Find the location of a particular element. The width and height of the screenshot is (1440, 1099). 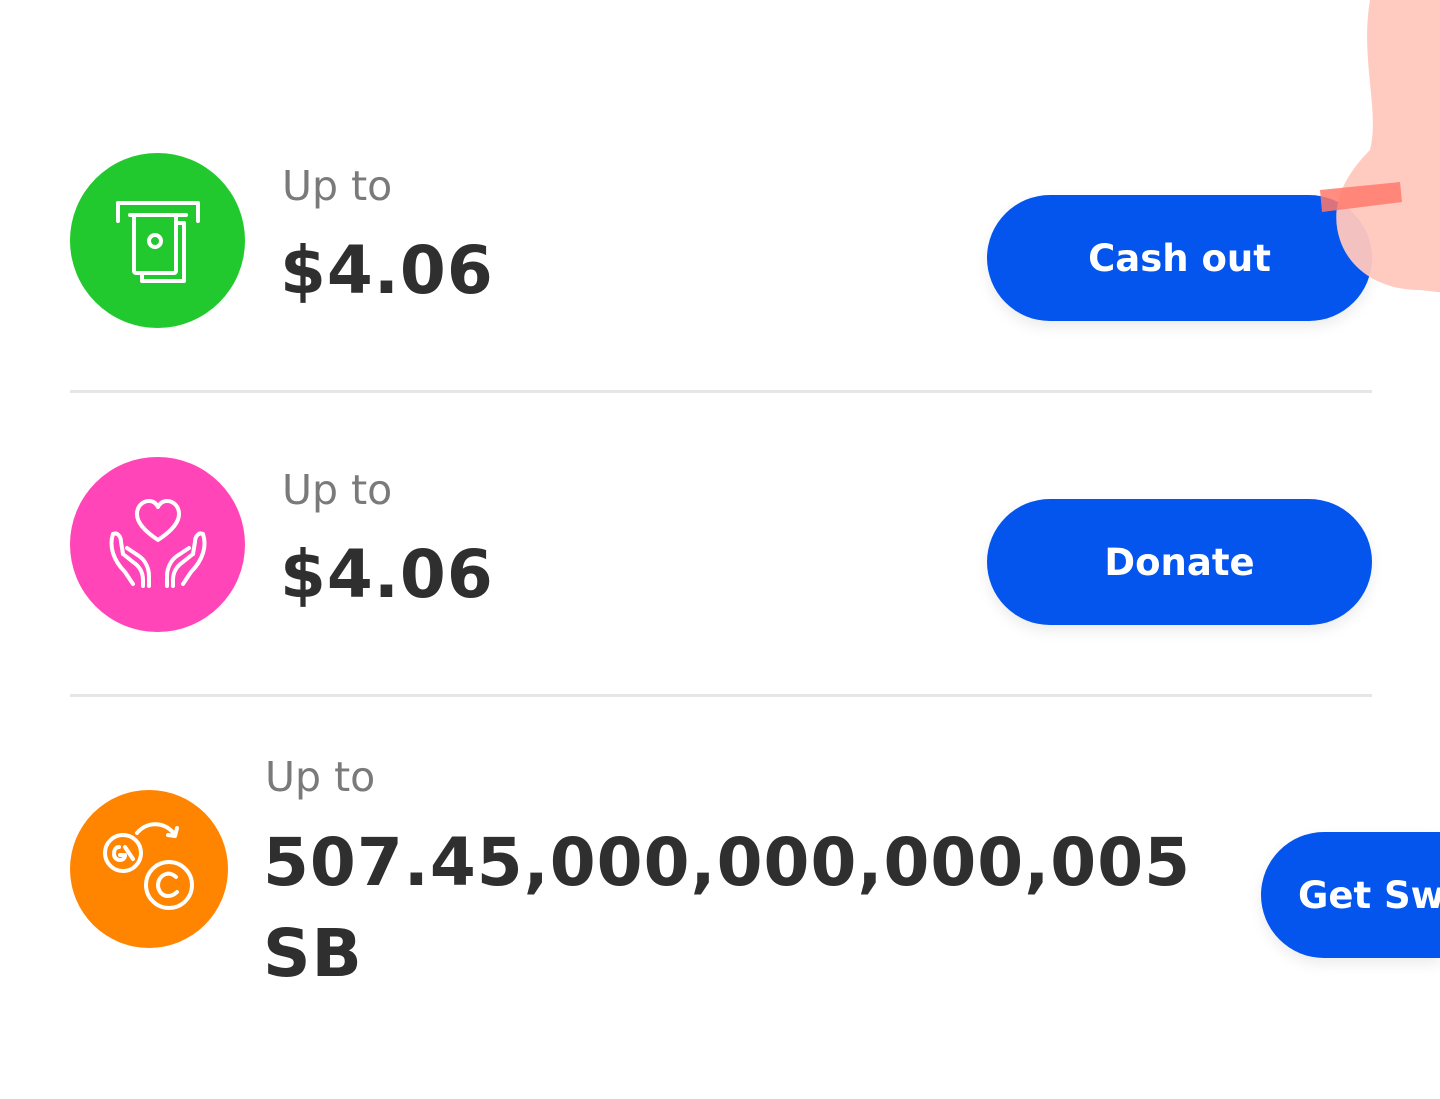

donate-amount: $4.06 is located at coordinates (387, 574).